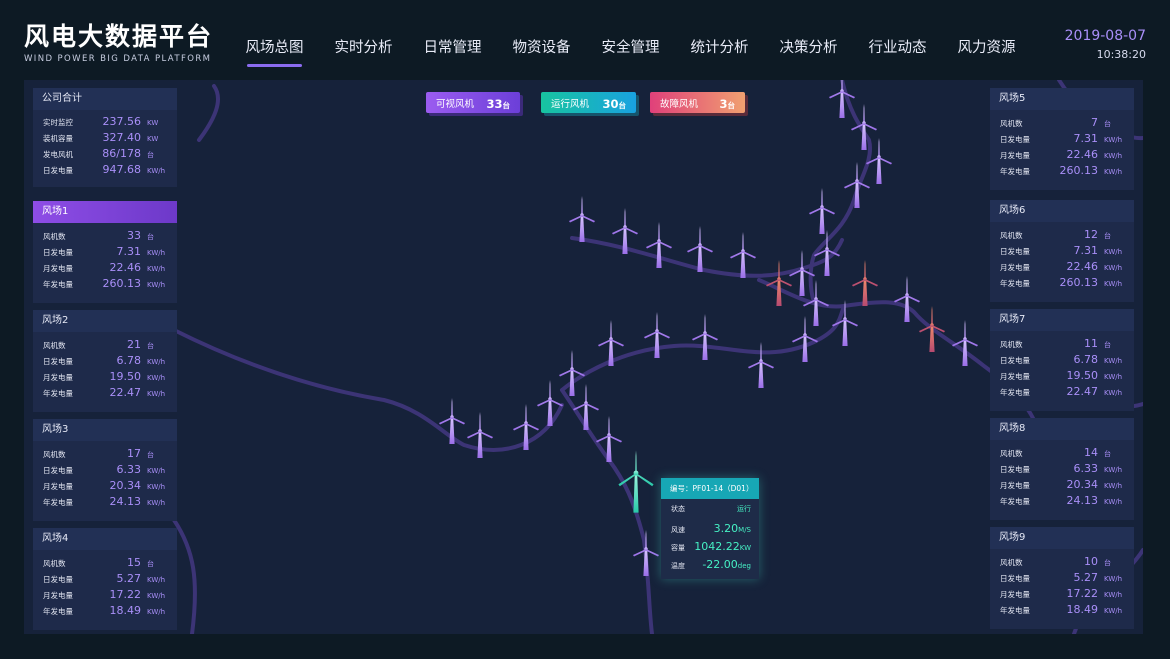 The height and width of the screenshot is (659, 1170). Describe the element at coordinates (1062, 502) in the screenshot. I see `farm-stat-row: 年发电量 24.13 KW/h` at that location.